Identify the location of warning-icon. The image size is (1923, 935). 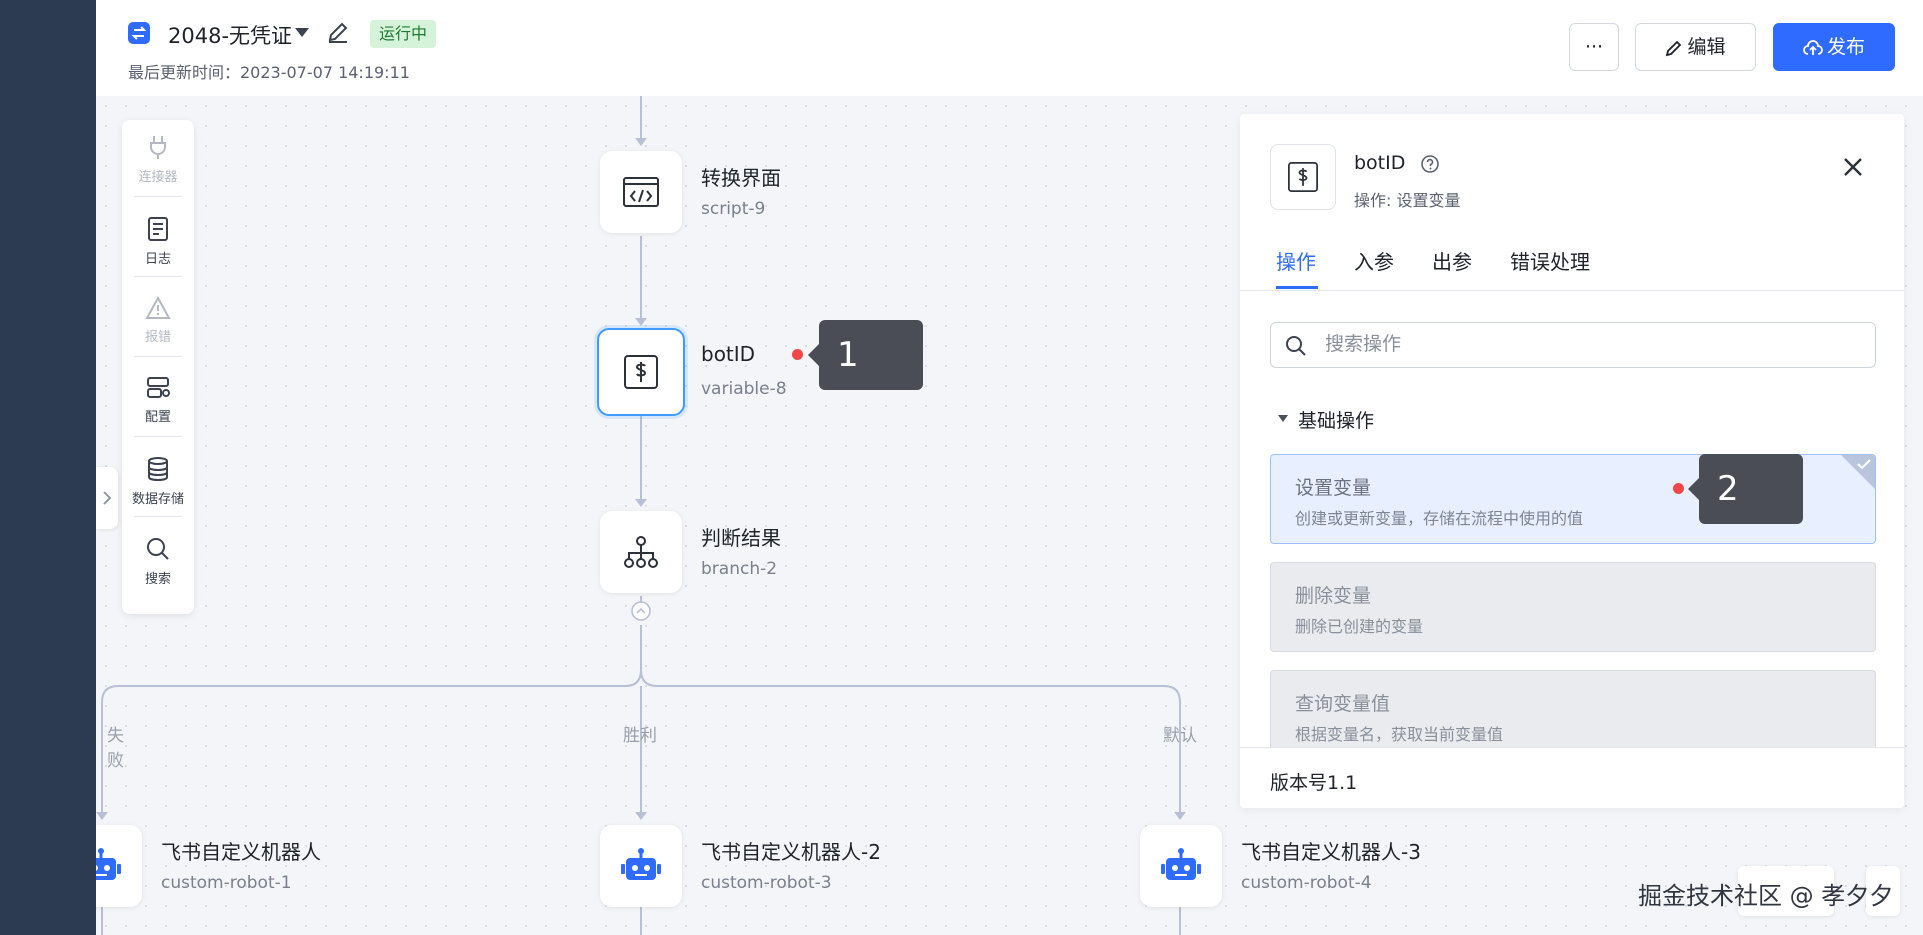
(158, 307).